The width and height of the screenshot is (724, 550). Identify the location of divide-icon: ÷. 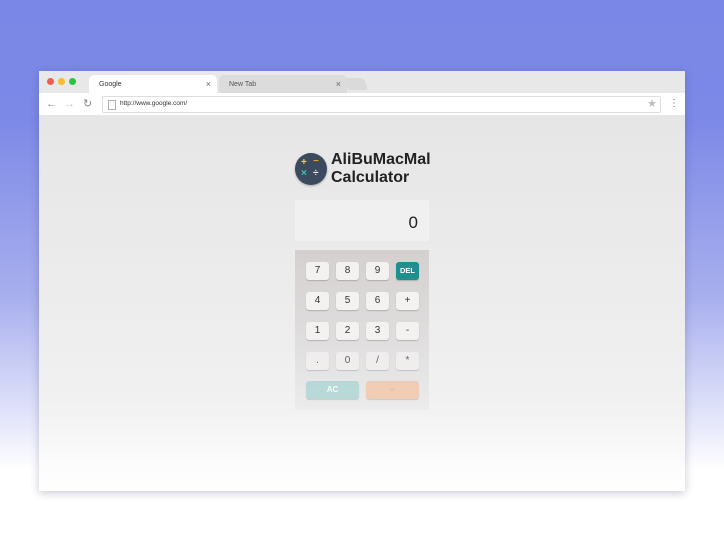
(316, 173).